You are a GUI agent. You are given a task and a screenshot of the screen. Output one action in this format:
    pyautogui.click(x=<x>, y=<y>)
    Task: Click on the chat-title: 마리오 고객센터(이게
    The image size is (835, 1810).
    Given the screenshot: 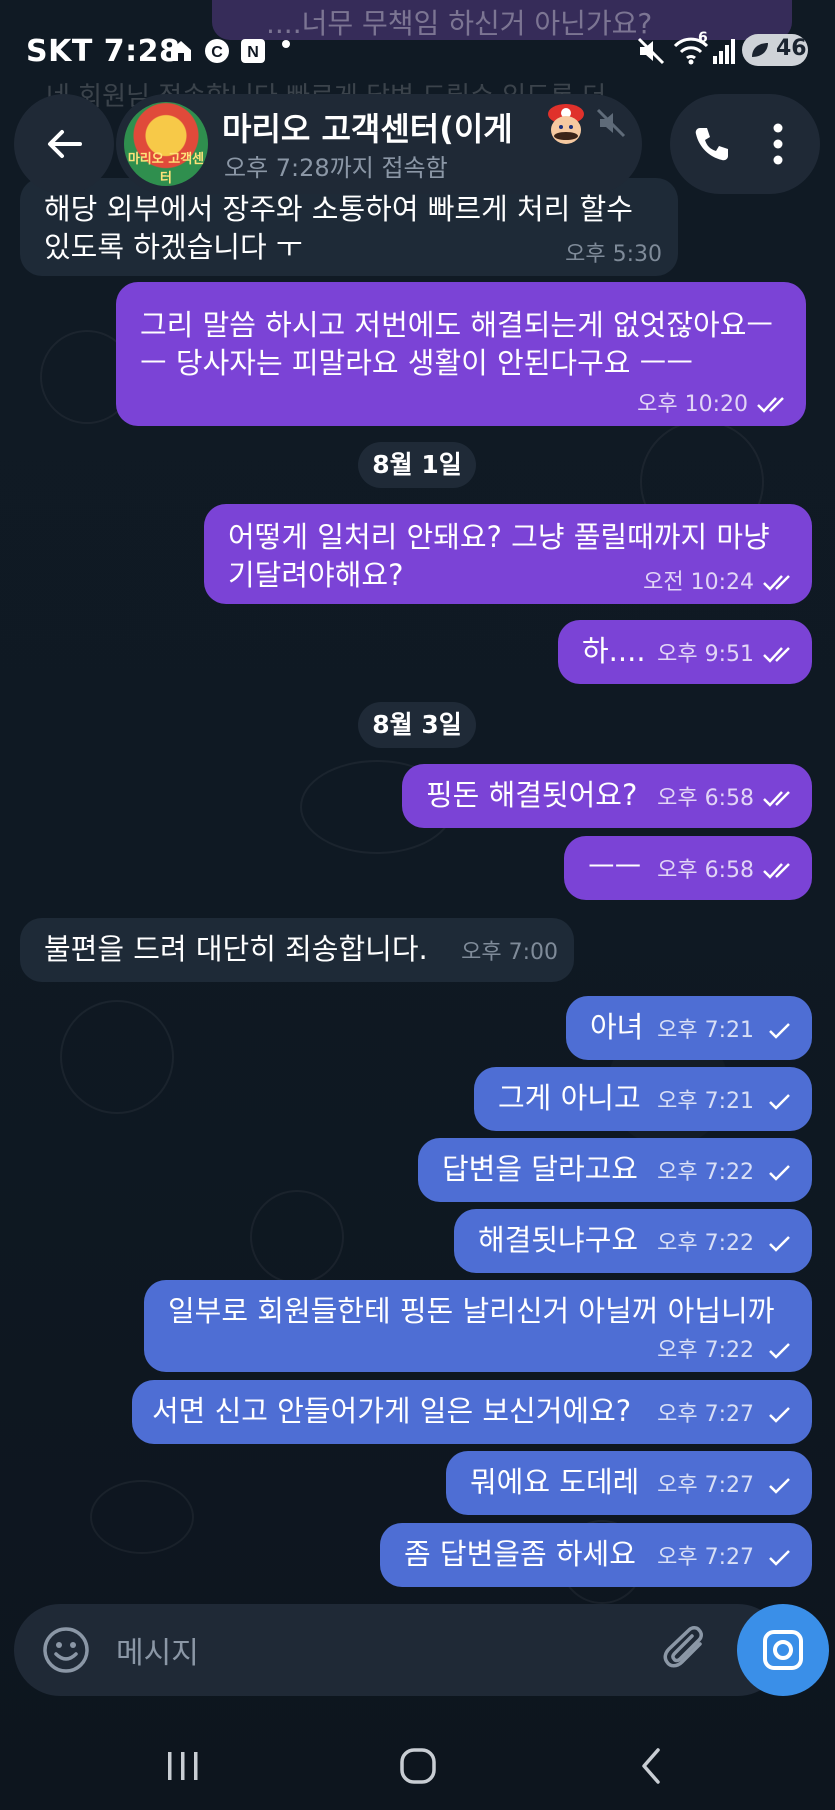 What is the action you would take?
    pyautogui.click(x=367, y=129)
    